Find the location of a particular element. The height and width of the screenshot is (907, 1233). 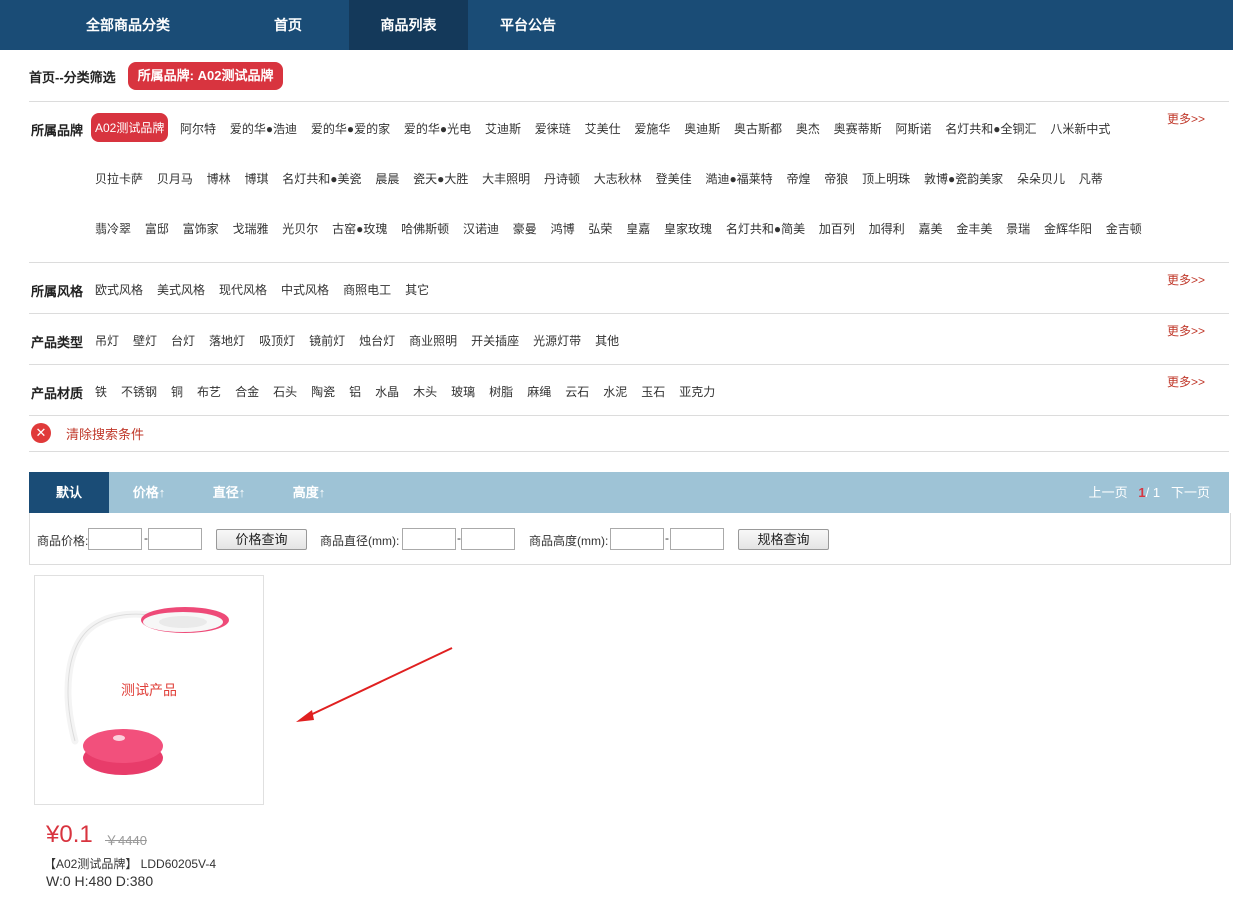

active-filter-tag: 所属品牌: A02测试品牌 is located at coordinates (205, 76).